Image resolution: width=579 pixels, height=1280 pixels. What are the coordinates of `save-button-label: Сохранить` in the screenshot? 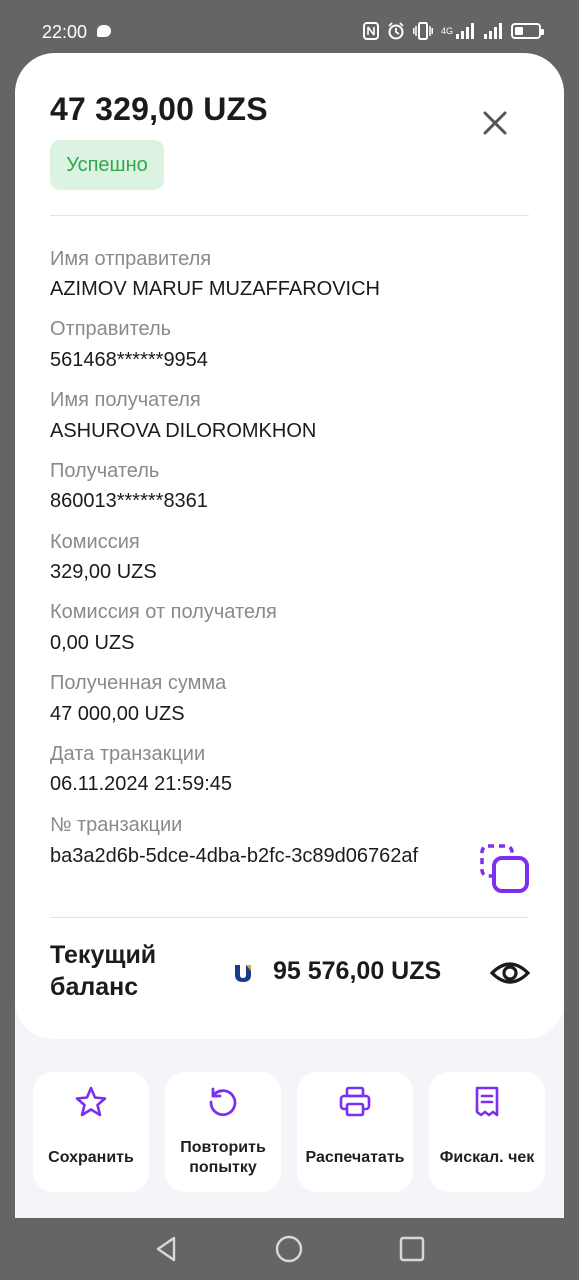 It's located at (91, 1157).